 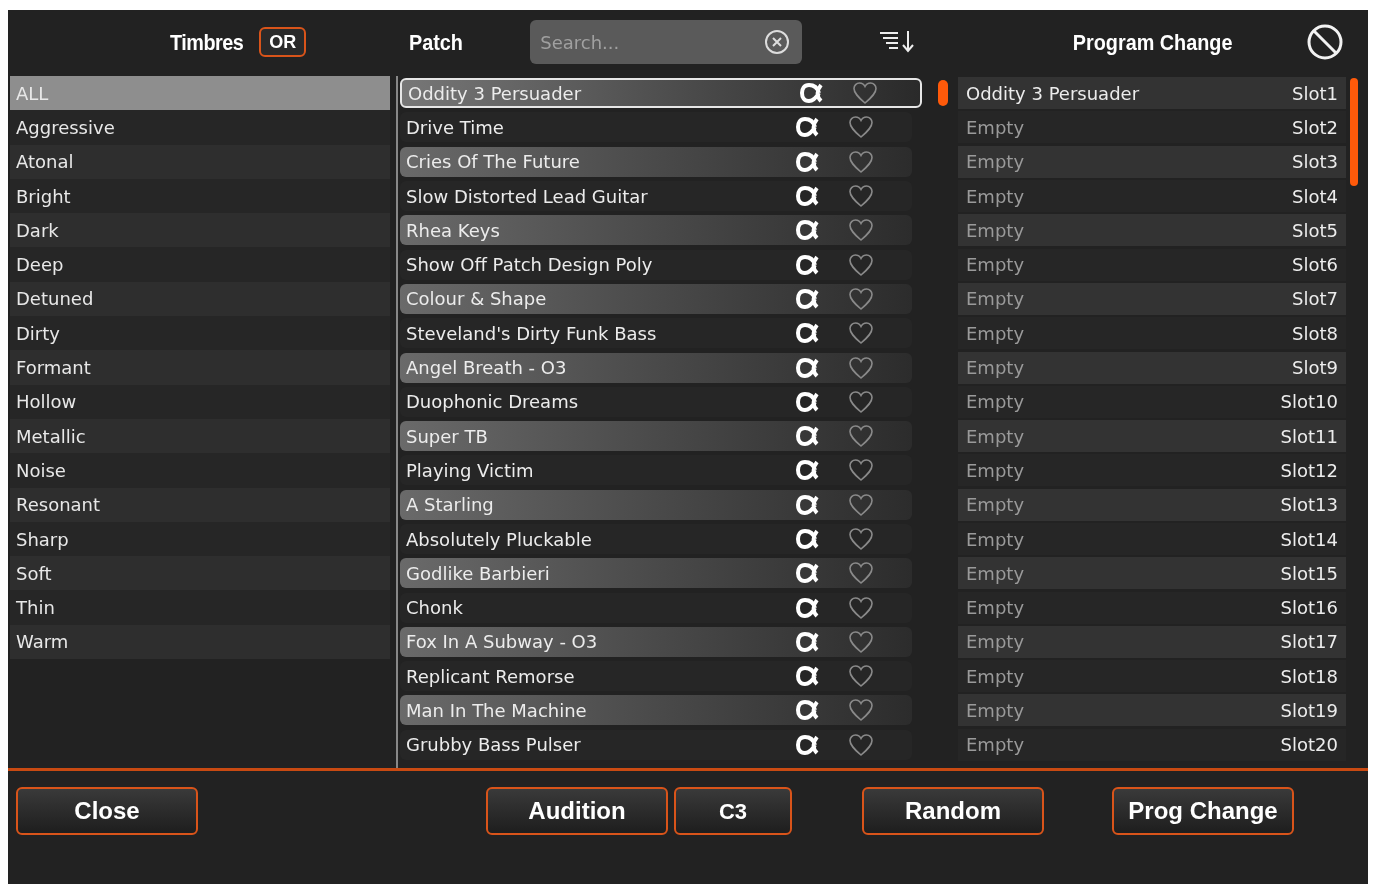 What do you see at coordinates (656, 436) in the screenshot?
I see `patch-row: Super TB` at bounding box center [656, 436].